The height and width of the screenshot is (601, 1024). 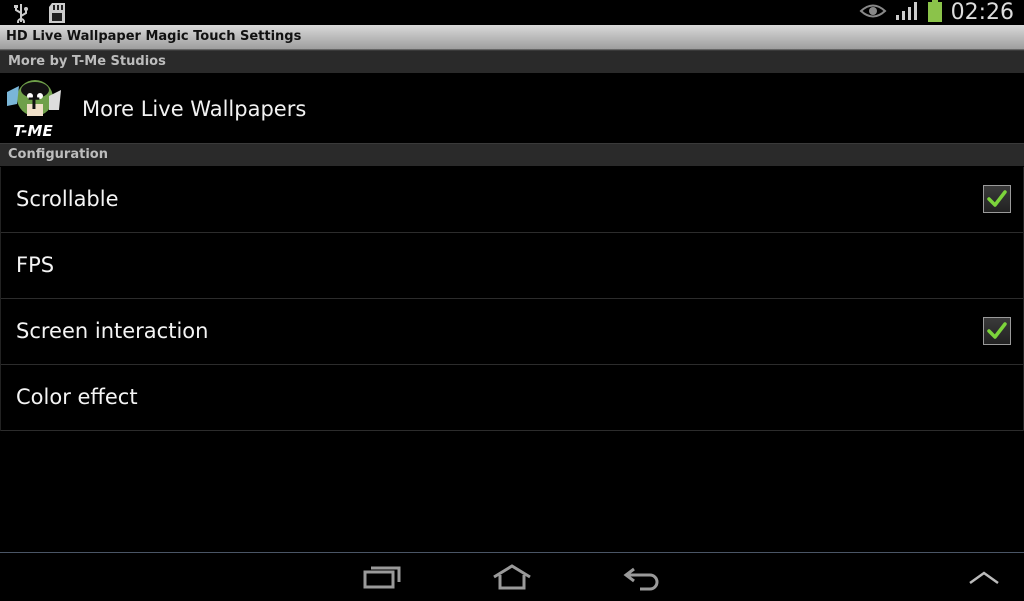 What do you see at coordinates (21, 15) in the screenshot?
I see `usb-icon` at bounding box center [21, 15].